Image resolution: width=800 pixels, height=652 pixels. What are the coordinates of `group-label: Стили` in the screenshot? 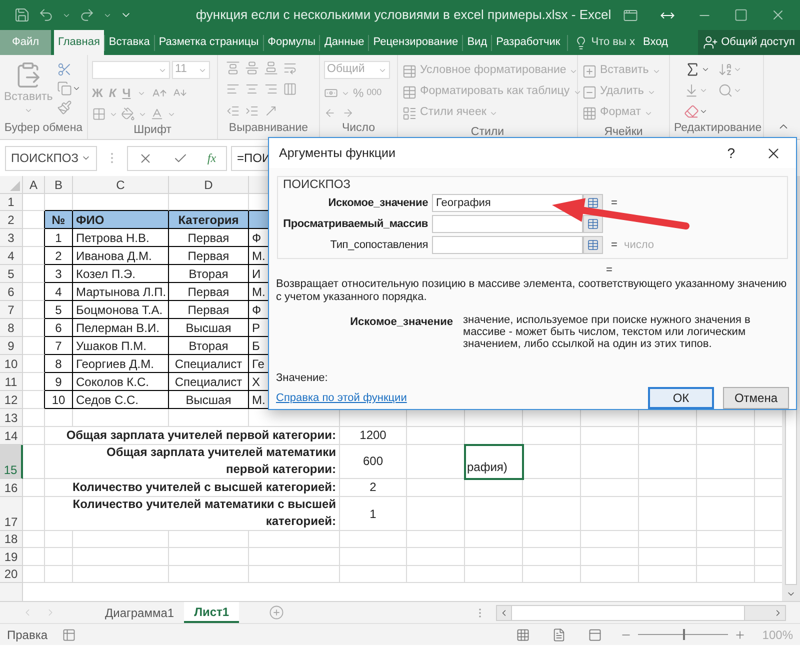 It's located at (488, 132).